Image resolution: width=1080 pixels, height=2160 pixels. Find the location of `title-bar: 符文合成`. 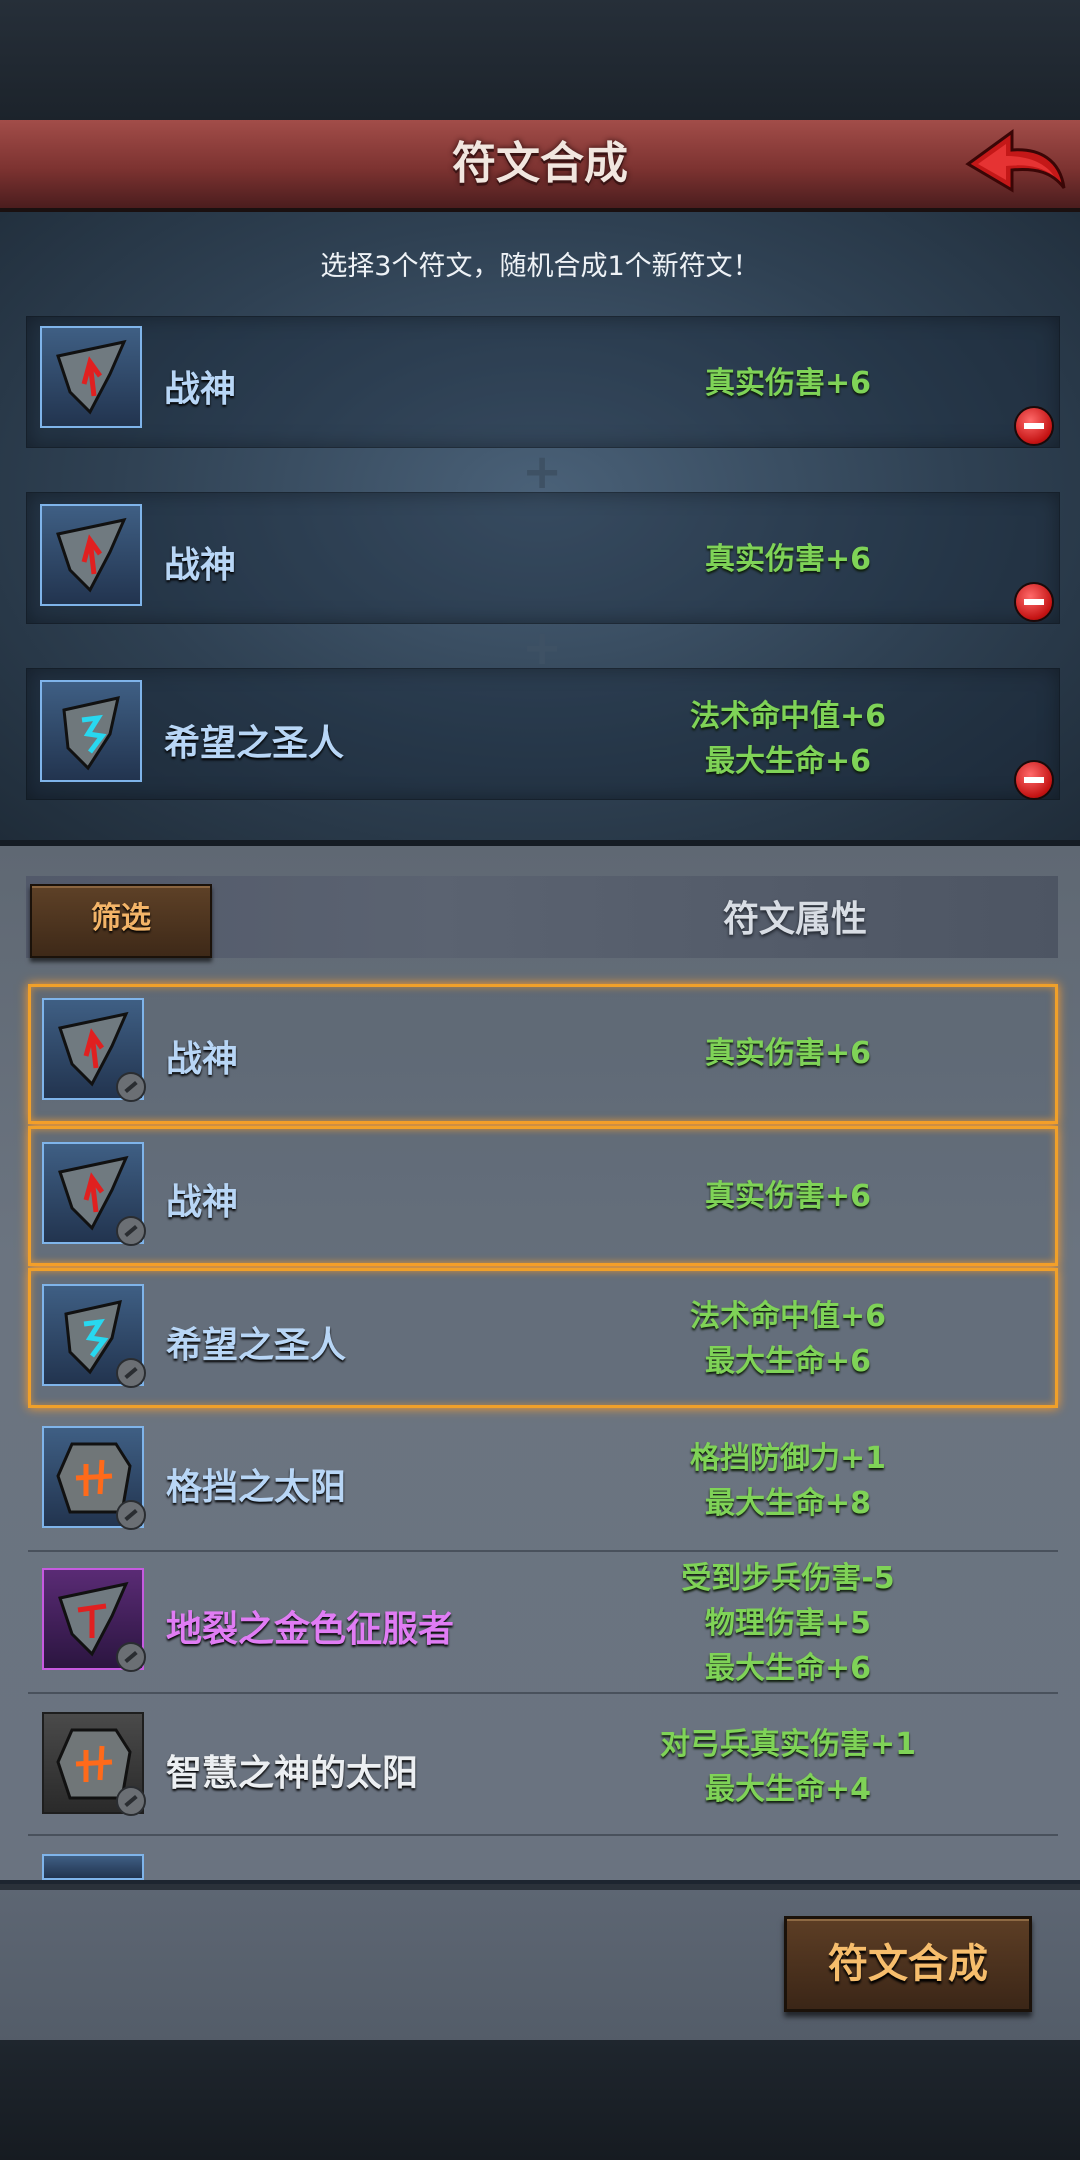

title-bar: 符文合成 is located at coordinates (540, 166).